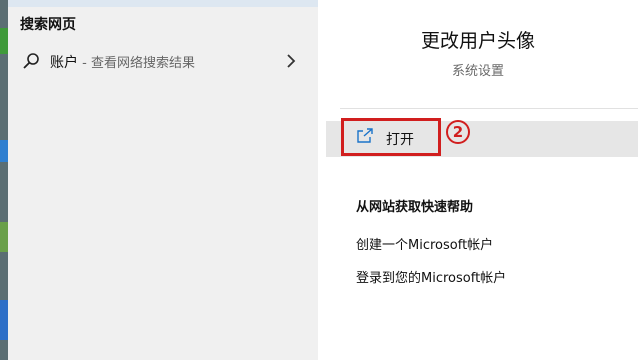 The width and height of the screenshot is (640, 360). I want to click on desktop-background-strip, so click(4, 180).